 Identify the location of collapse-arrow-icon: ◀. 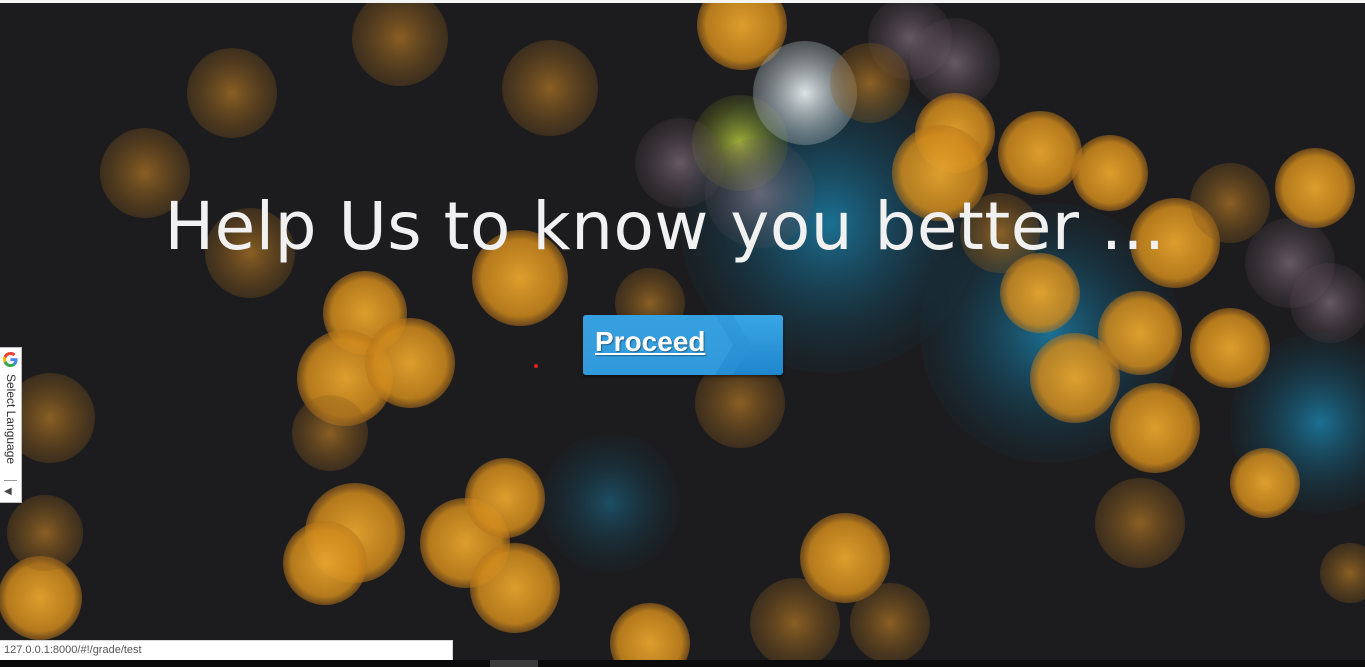
(8, 492).